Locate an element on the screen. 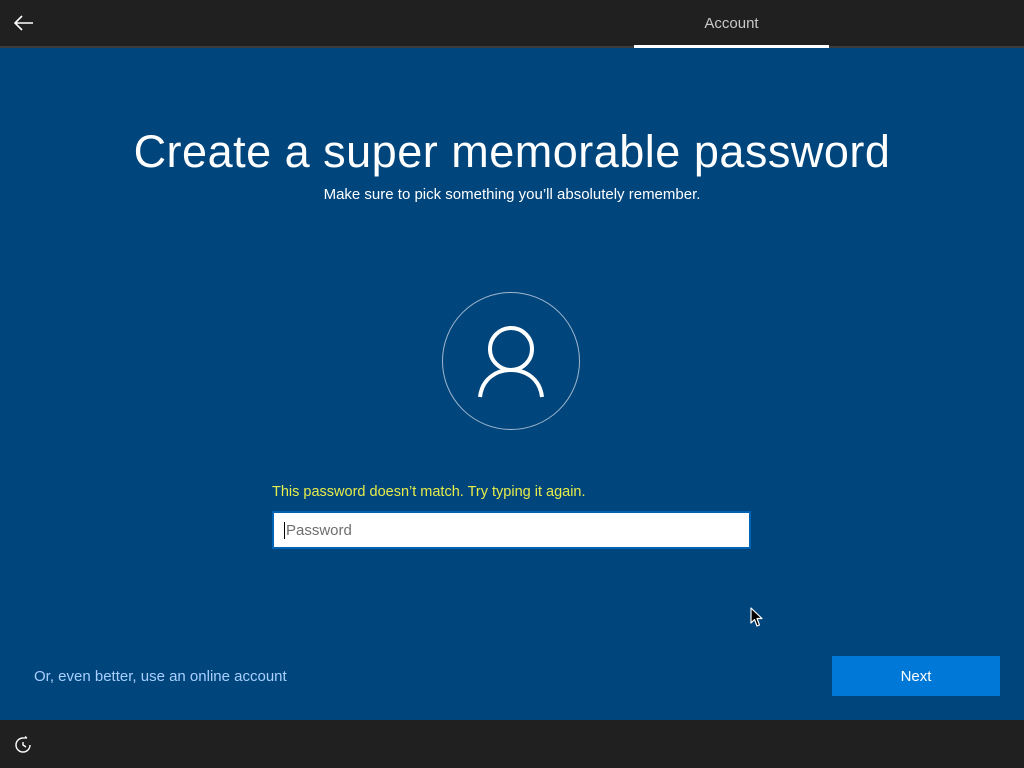 The width and height of the screenshot is (1024, 768). ease-of-access-icon is located at coordinates (23, 744).